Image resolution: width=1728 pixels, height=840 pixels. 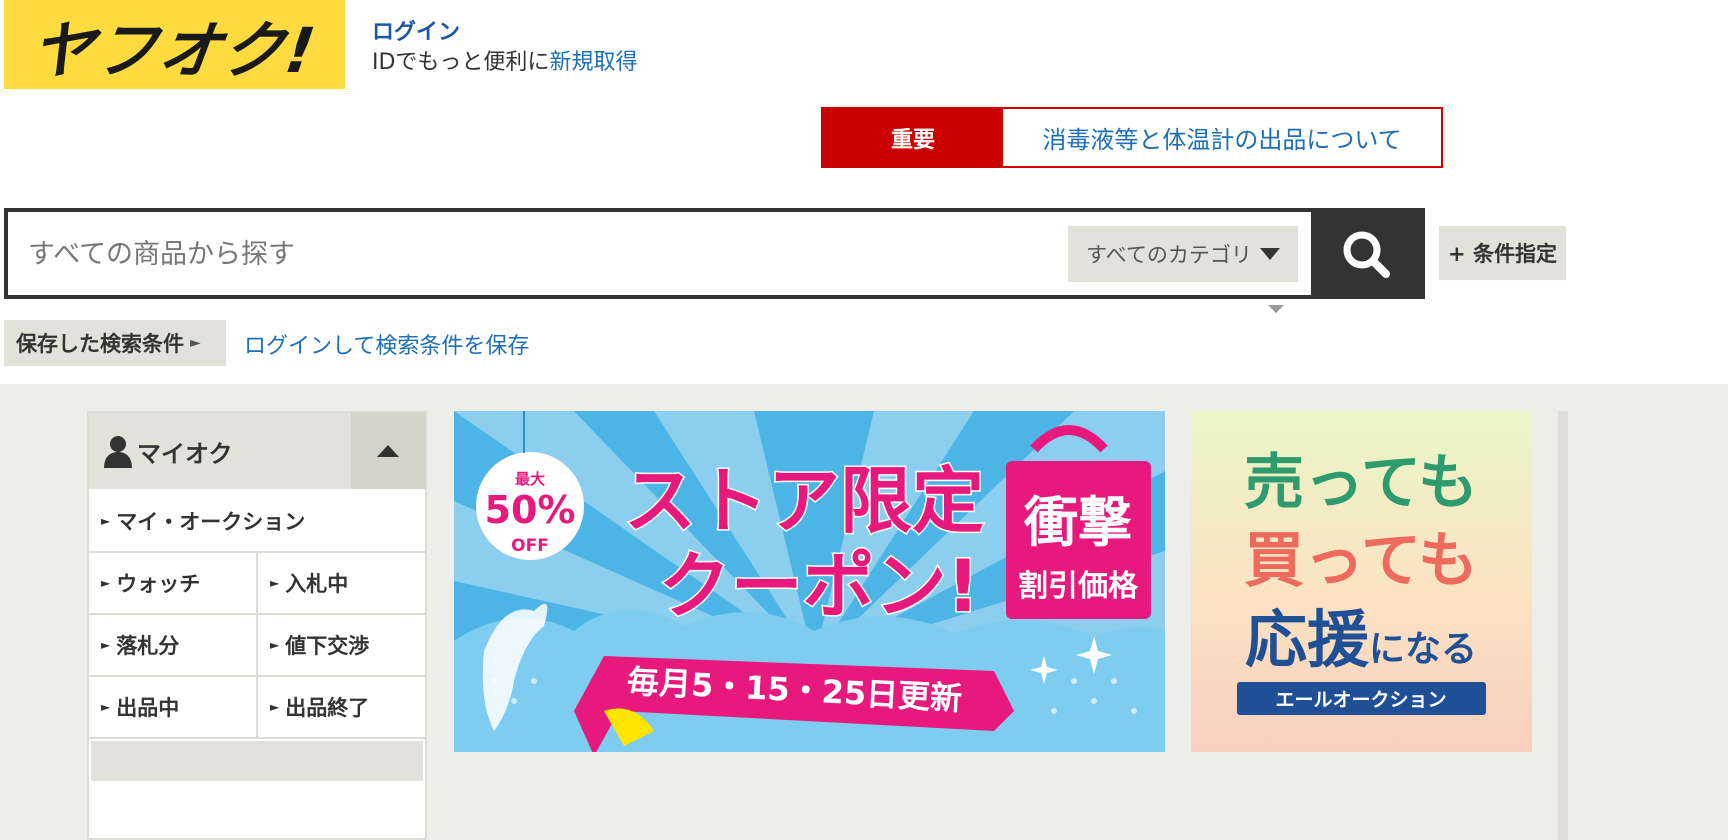 What do you see at coordinates (327, 646) in the screenshot?
I see `price-negotiation-link-label: 値下交渉` at bounding box center [327, 646].